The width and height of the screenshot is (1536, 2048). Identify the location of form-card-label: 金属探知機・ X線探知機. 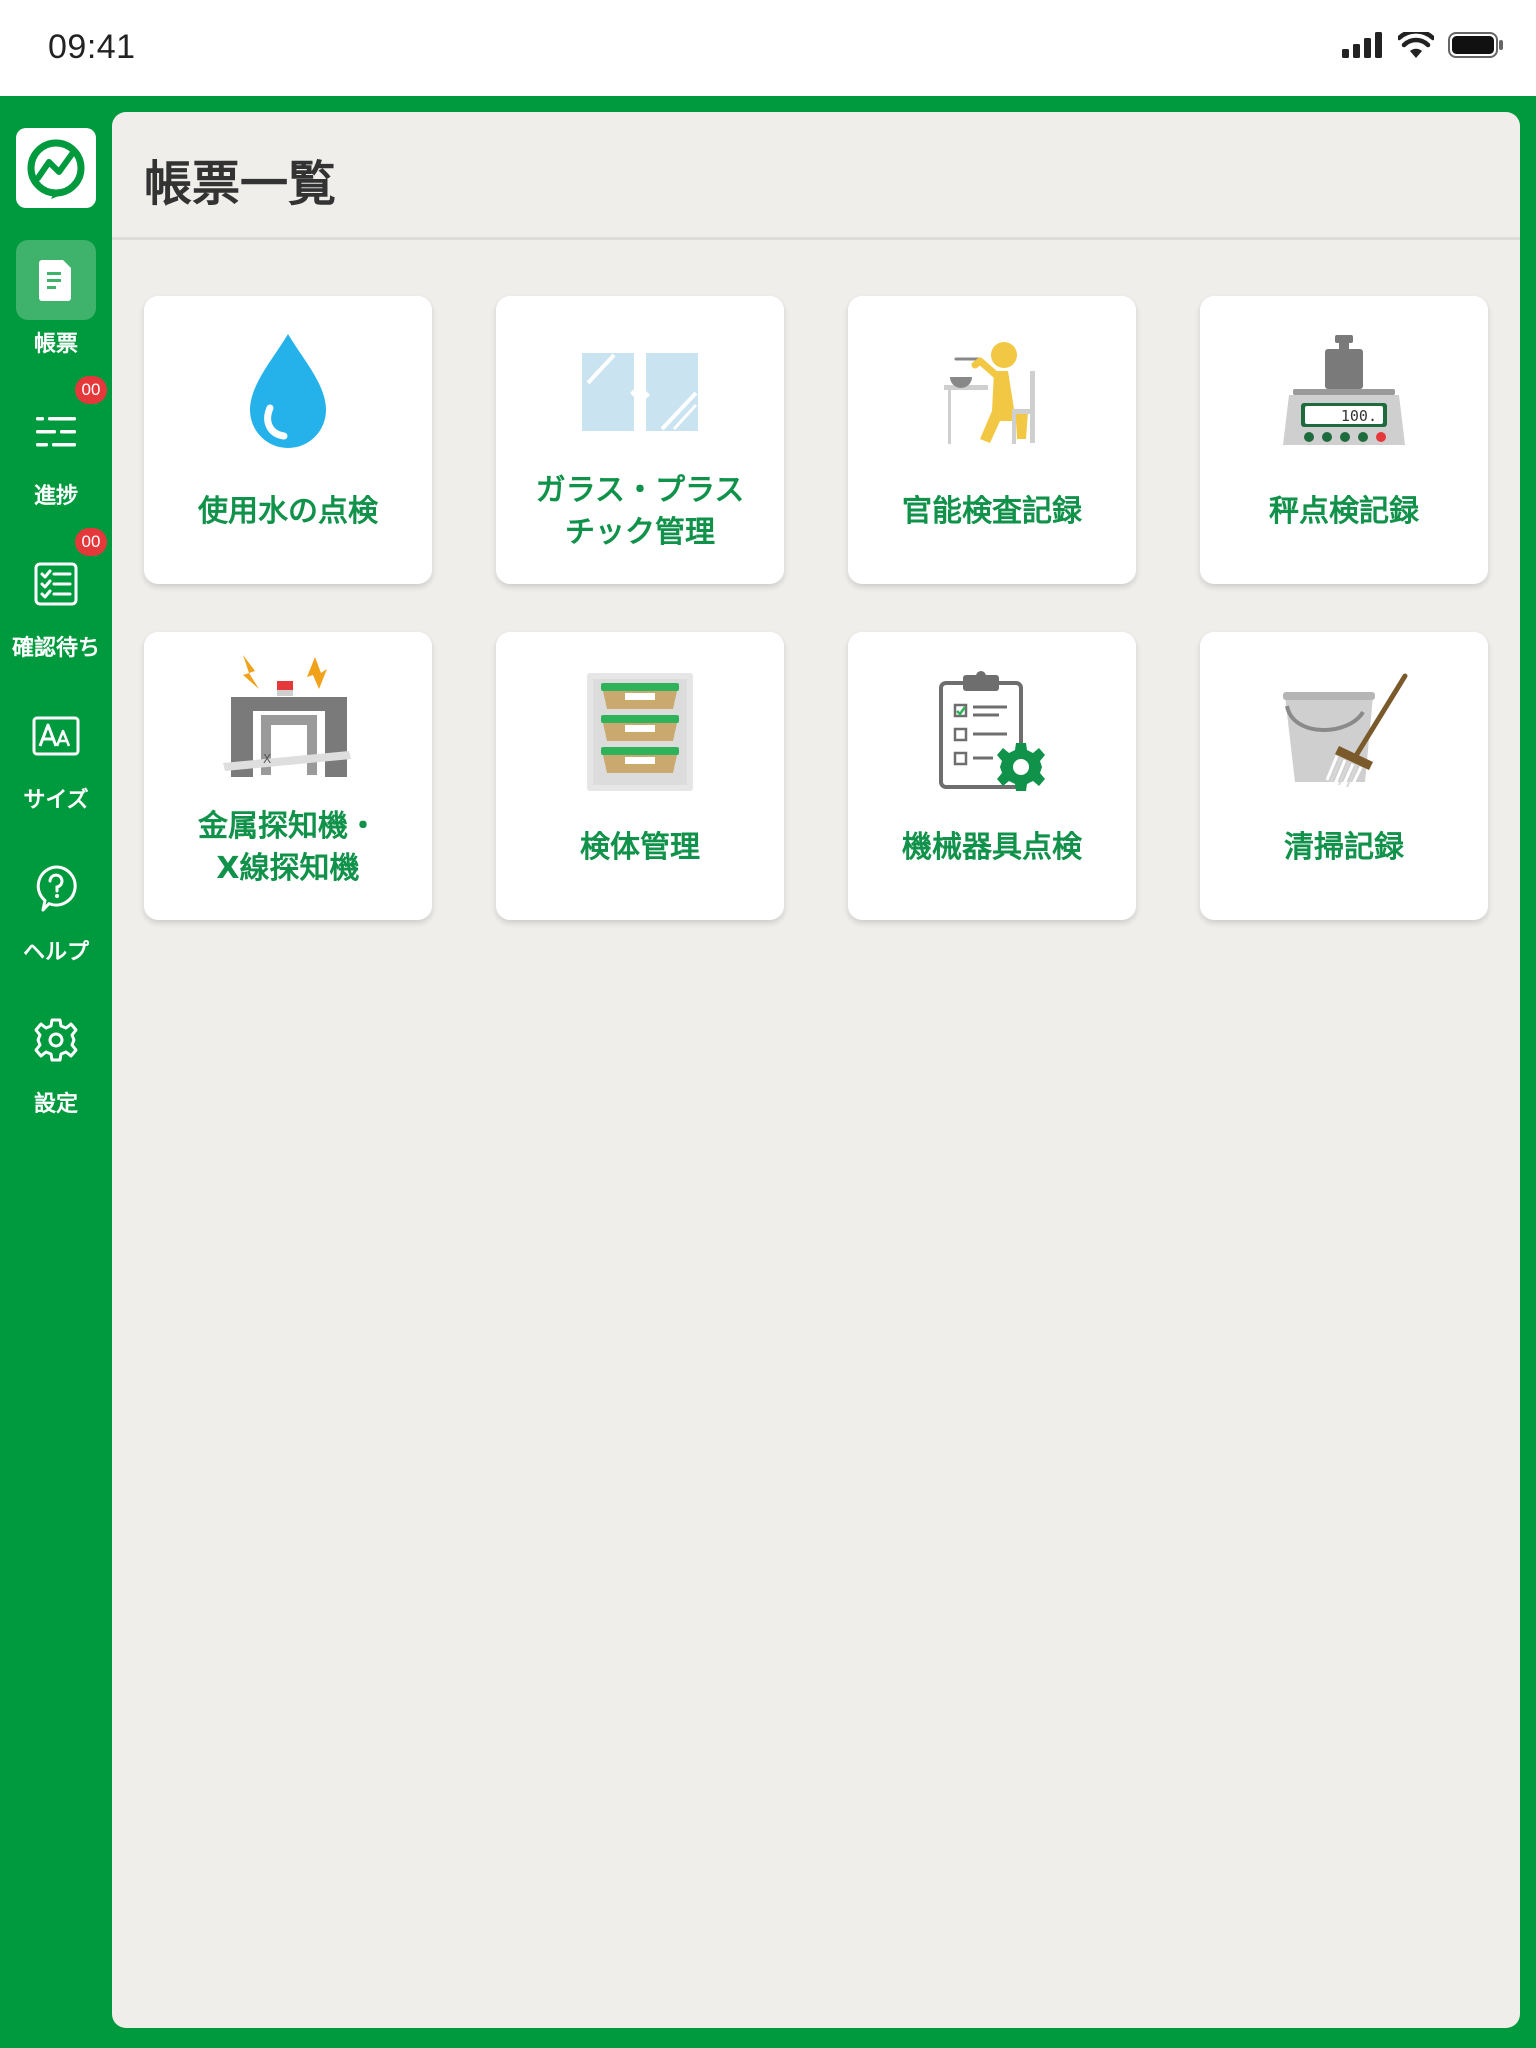
(288, 847).